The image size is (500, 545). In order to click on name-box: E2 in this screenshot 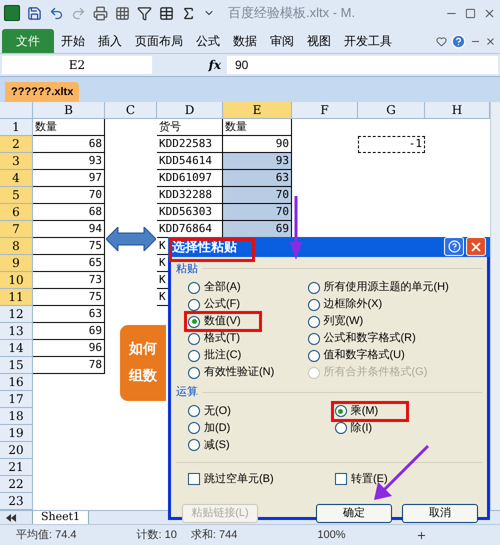, I will do `click(77, 65)`.